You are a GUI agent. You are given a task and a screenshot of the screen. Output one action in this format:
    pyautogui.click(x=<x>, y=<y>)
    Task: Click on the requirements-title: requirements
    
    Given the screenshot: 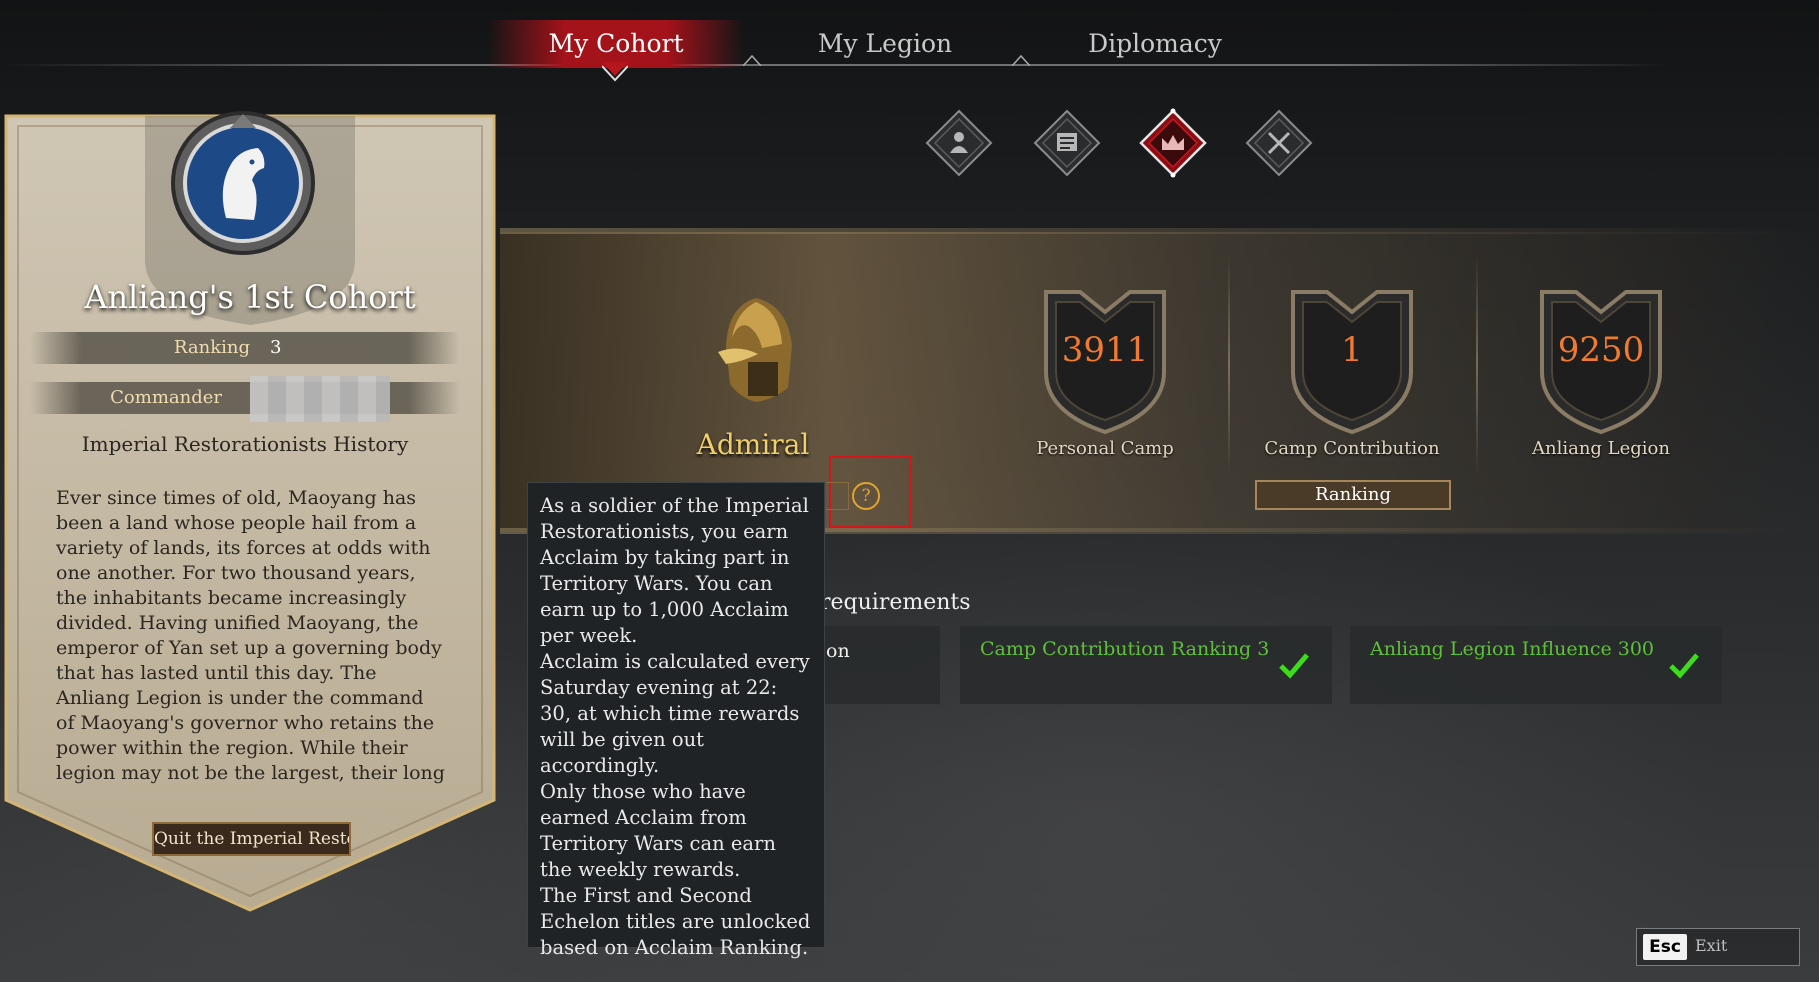 What is the action you would take?
    pyautogui.click(x=895, y=602)
    